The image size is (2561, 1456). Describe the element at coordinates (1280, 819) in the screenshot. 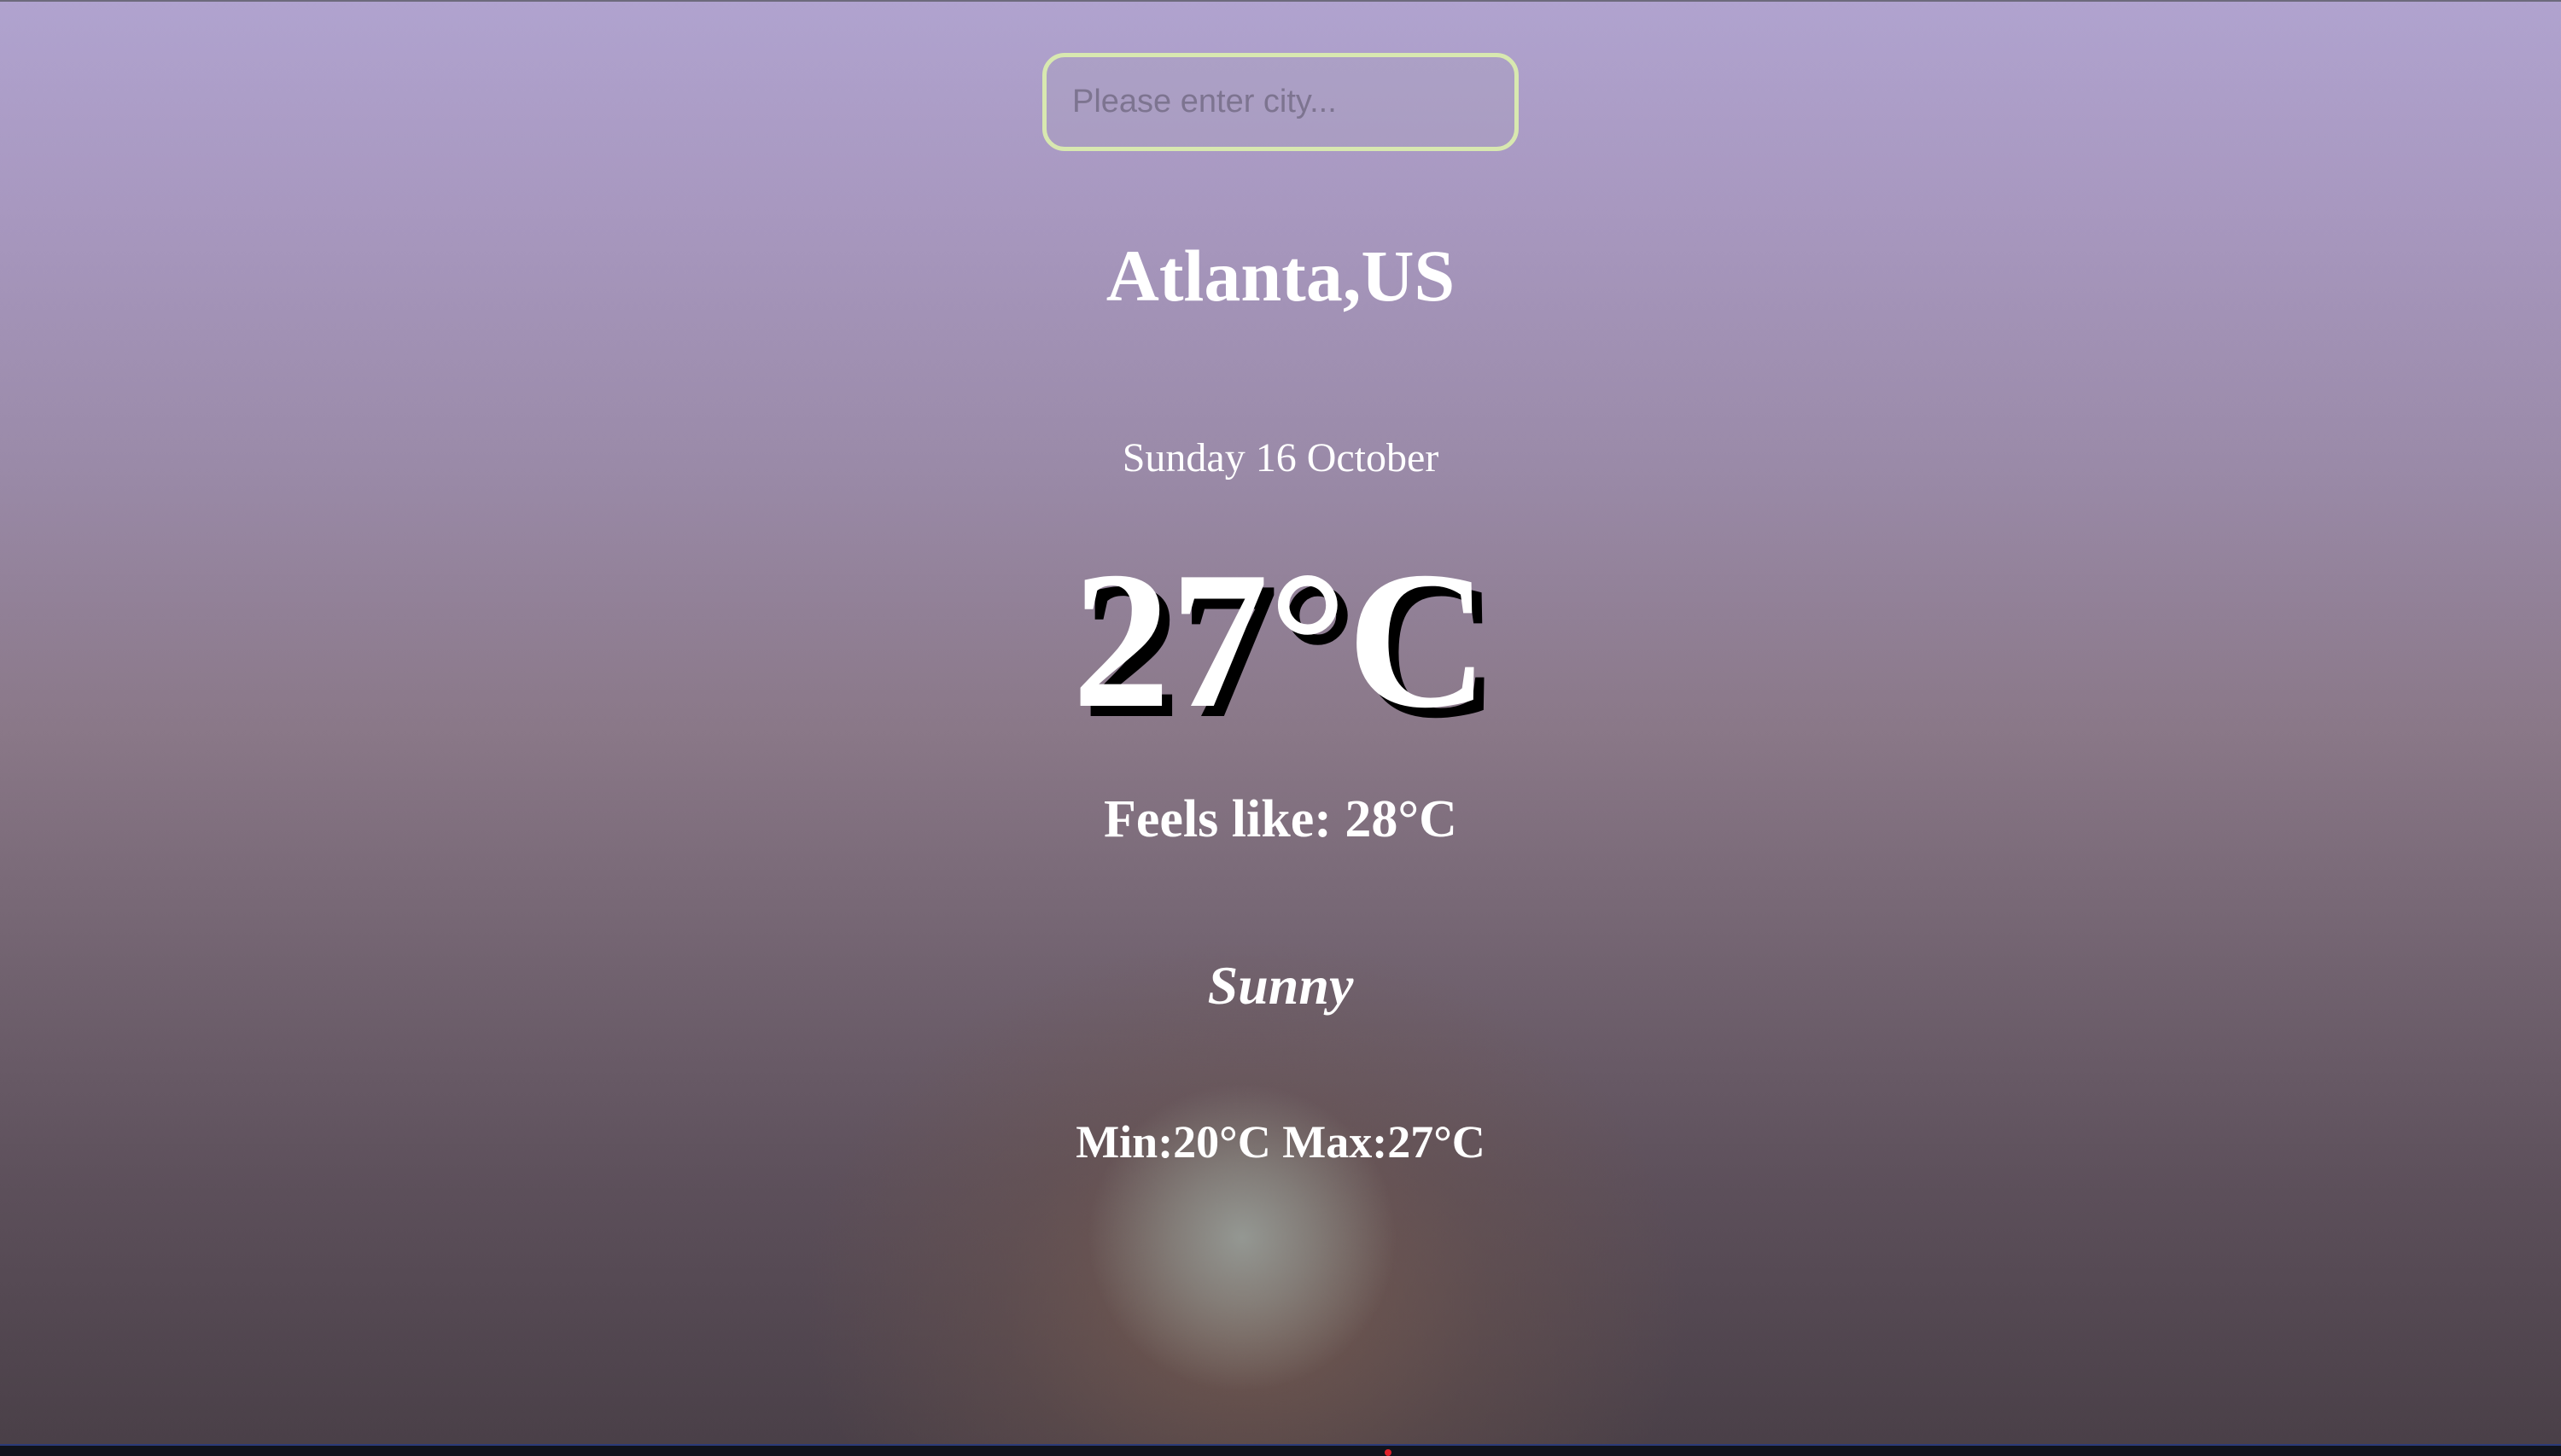

I see `feels-like-temperature: Feels like: 28°C` at that location.